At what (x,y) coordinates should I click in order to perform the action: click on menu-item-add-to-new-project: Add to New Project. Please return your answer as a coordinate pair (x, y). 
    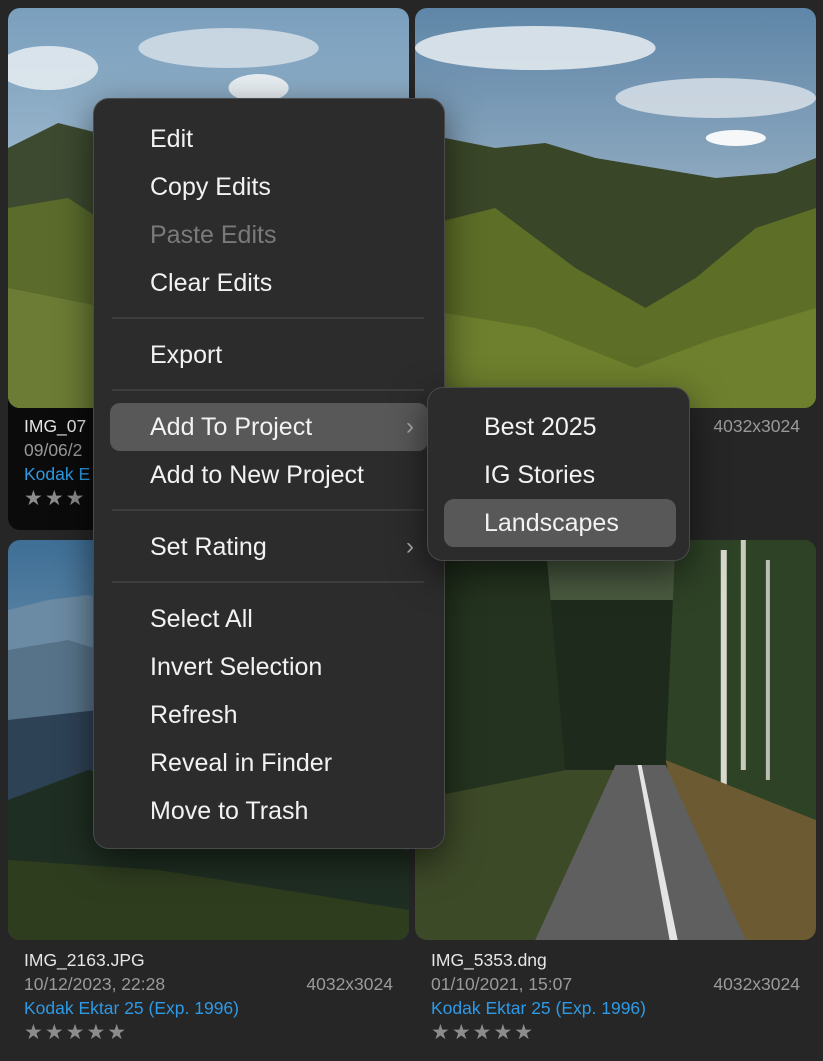
    Looking at the image, I should click on (269, 475).